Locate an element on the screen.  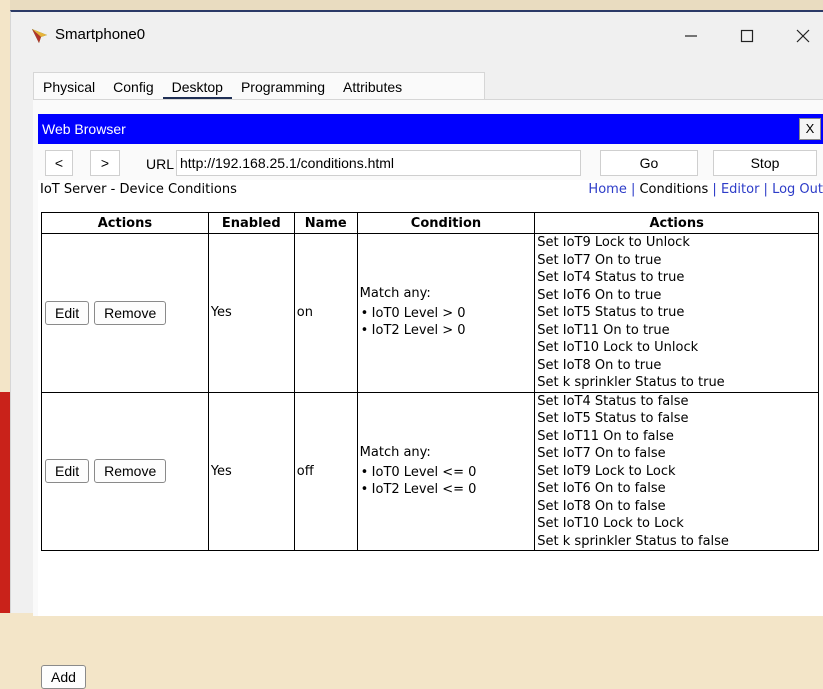
go-button: Go is located at coordinates (649, 163).